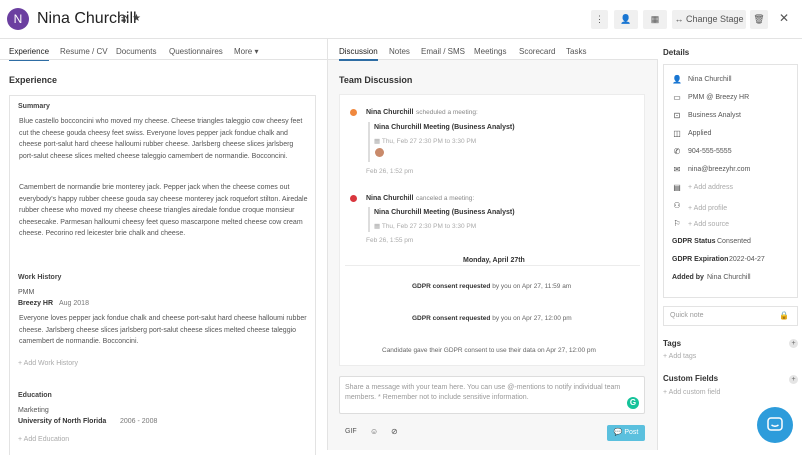  I want to click on message-timestamp: Feb 26, 1:55 pm, so click(390, 240).